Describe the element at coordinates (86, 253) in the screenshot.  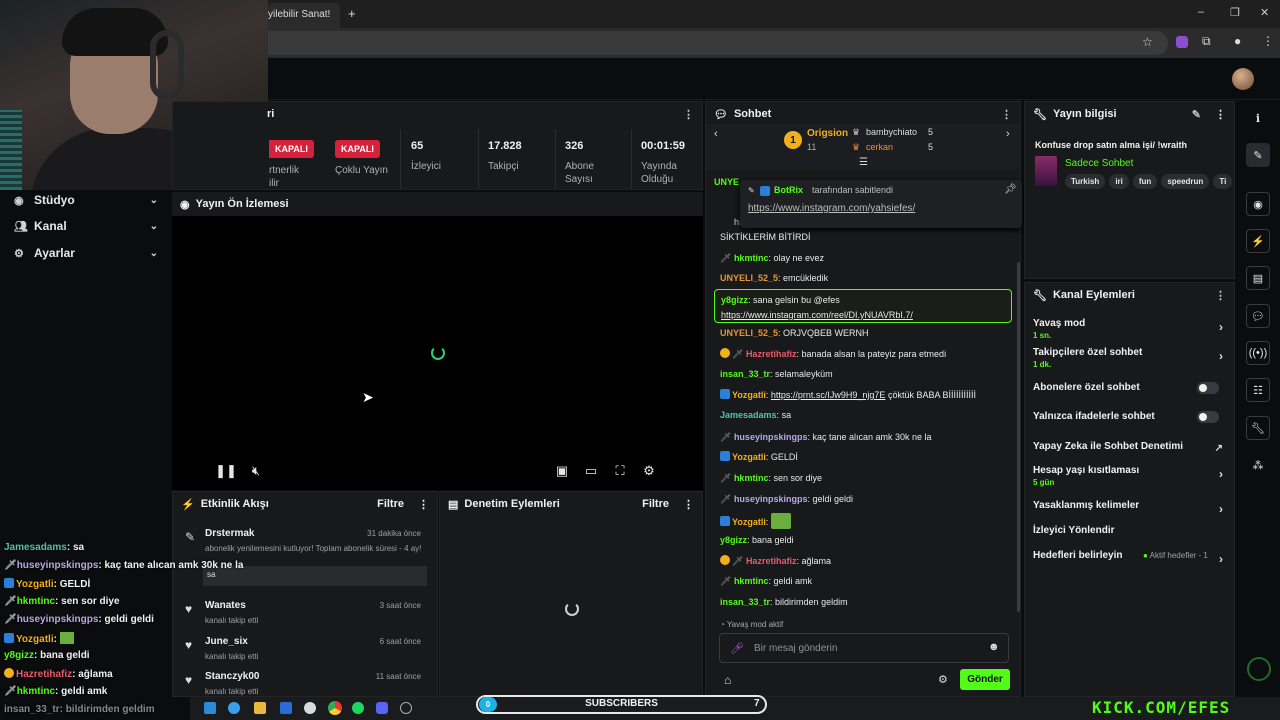
I see `nav-settings: ⚙ Ayarlar ⌄` at that location.